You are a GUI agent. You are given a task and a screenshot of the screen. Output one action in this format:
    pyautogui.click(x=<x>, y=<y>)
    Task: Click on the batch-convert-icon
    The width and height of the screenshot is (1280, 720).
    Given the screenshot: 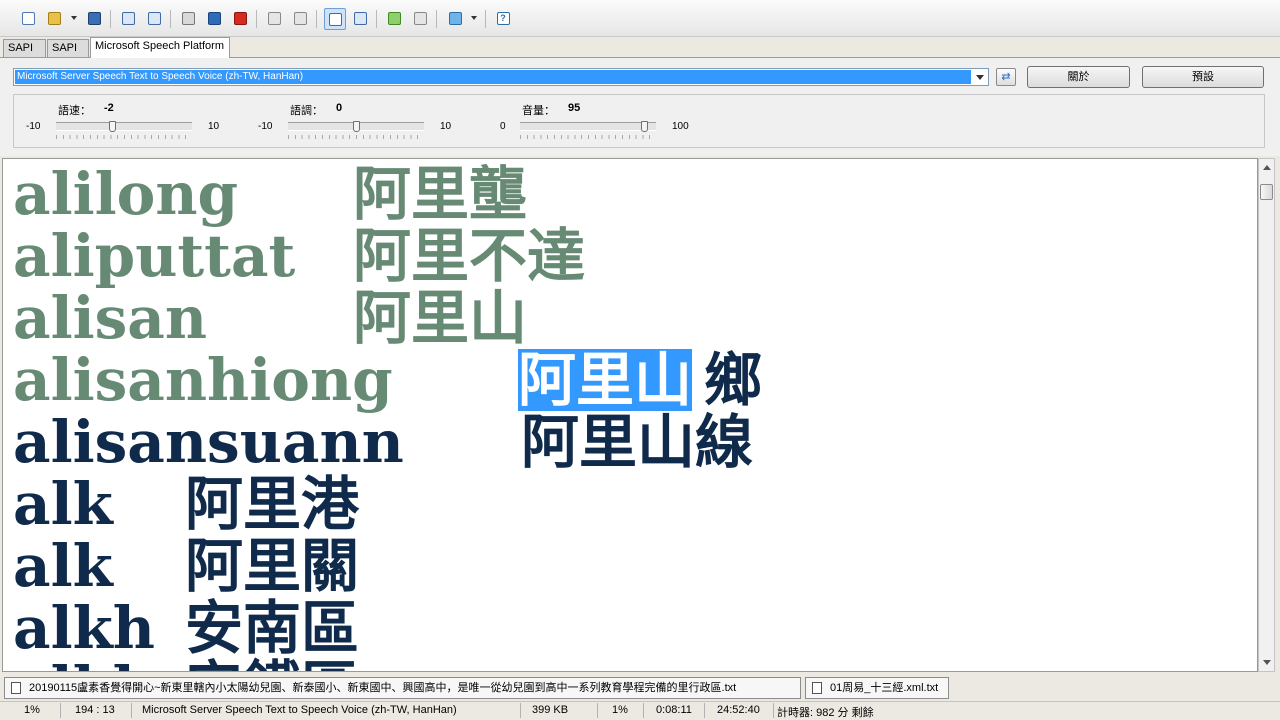 What is the action you would take?
    pyautogui.click(x=154, y=18)
    